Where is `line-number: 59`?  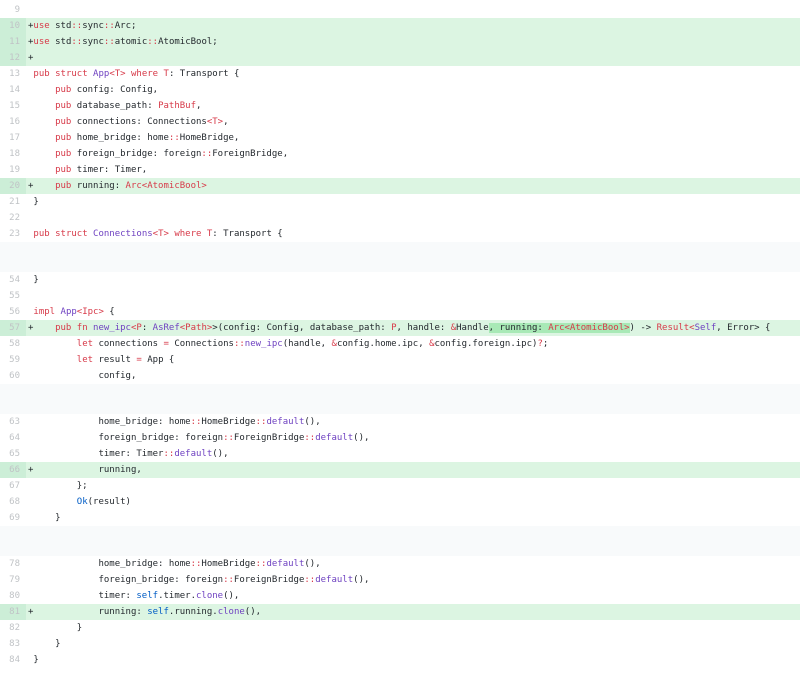
line-number: 59 is located at coordinates (13, 360).